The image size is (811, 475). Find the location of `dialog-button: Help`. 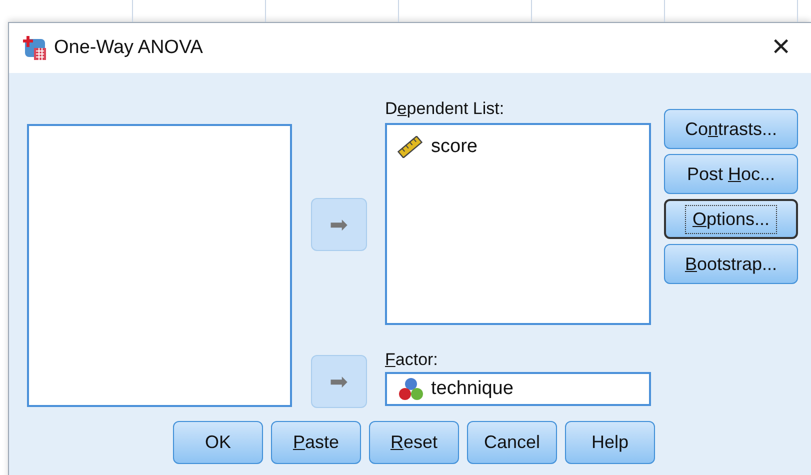

dialog-button: Help is located at coordinates (610, 442).